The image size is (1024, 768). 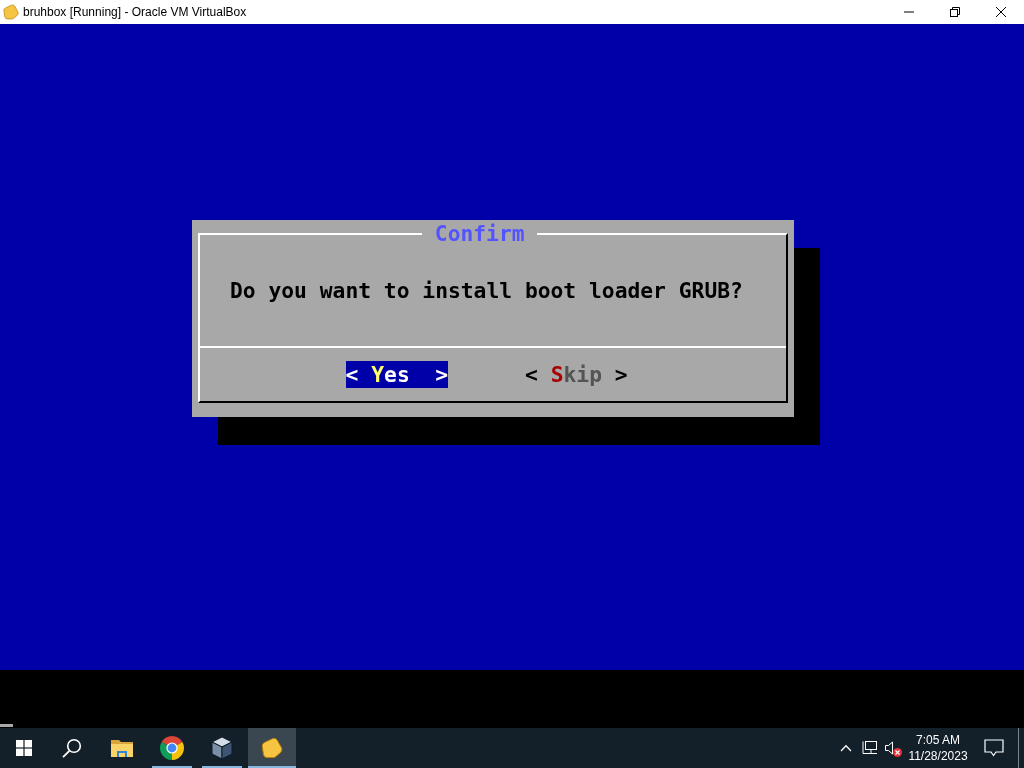 What do you see at coordinates (397, 374) in the screenshot?
I see `dialog-button: < Yes >` at bounding box center [397, 374].